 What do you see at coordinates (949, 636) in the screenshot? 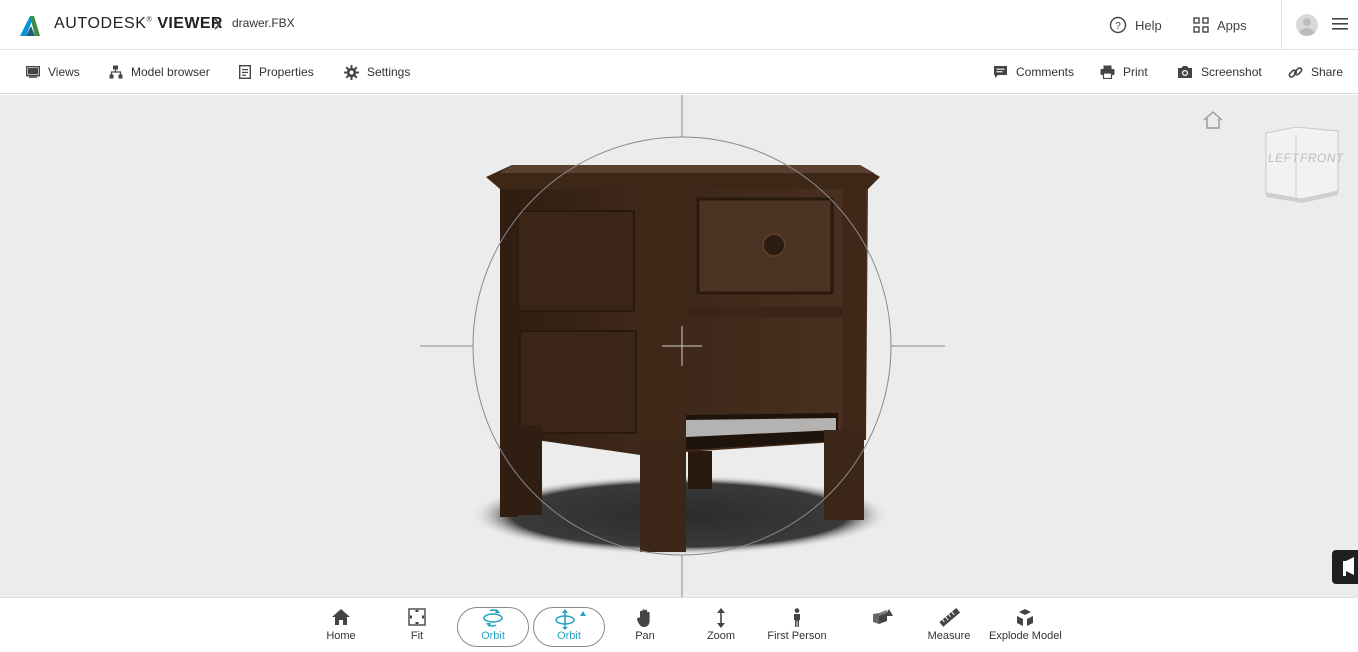
I see `measure-tool-label: Measure` at bounding box center [949, 636].